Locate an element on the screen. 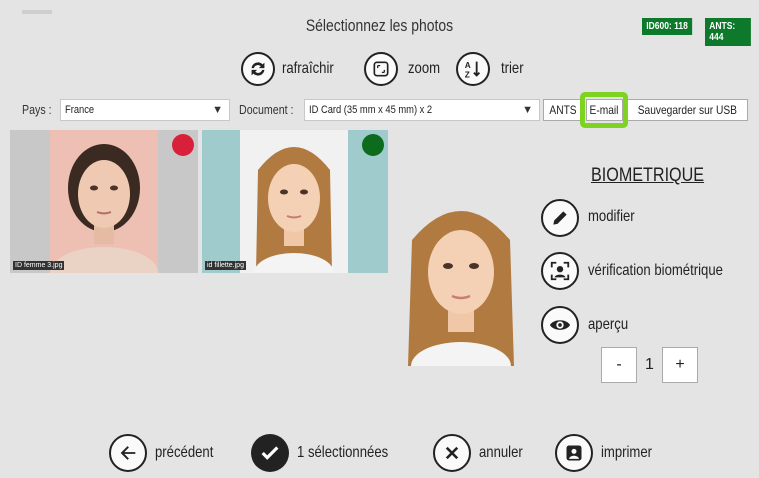  photo-thumbnail-1: ID femme 3.jpg is located at coordinates (104, 201).